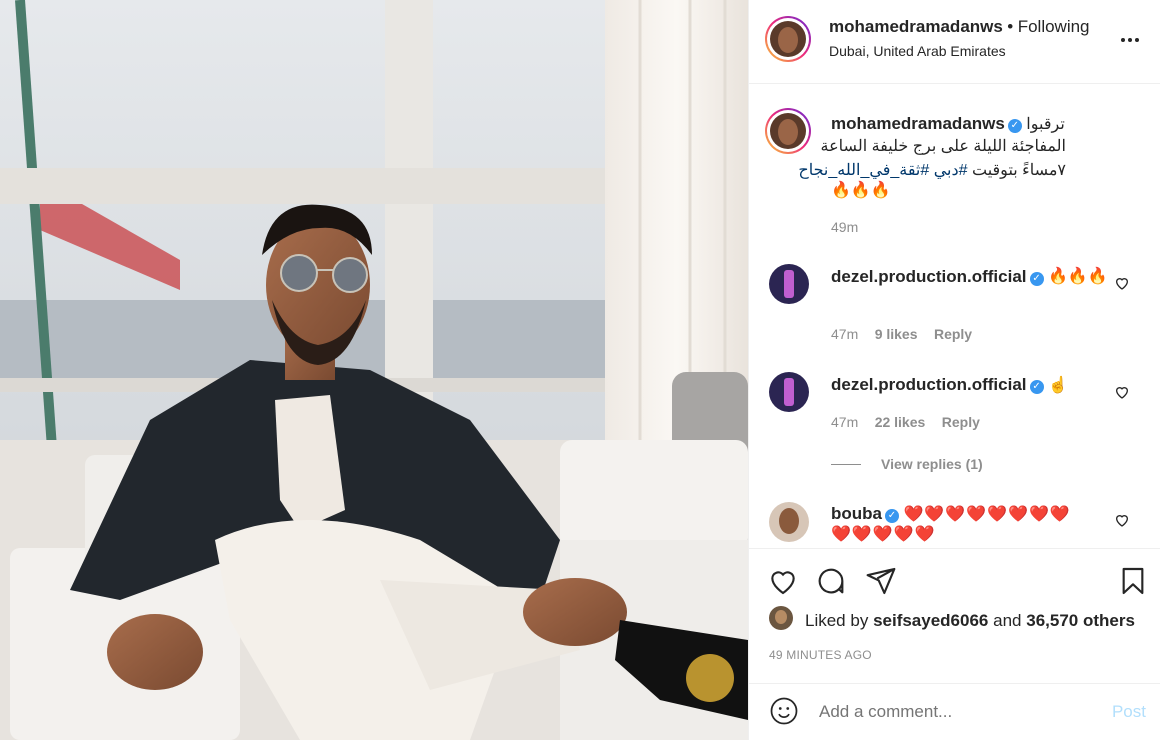 The image size is (1160, 741). What do you see at coordinates (930, 620) in the screenshot?
I see `liker-username: seifsayed6066` at bounding box center [930, 620].